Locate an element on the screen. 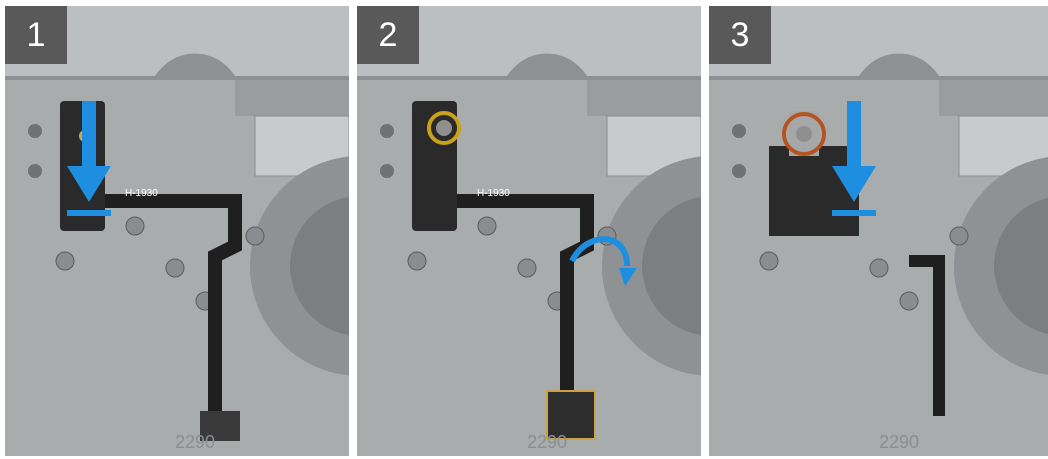  step-2-labels: H-1930 2290 is located at coordinates (522, 320).